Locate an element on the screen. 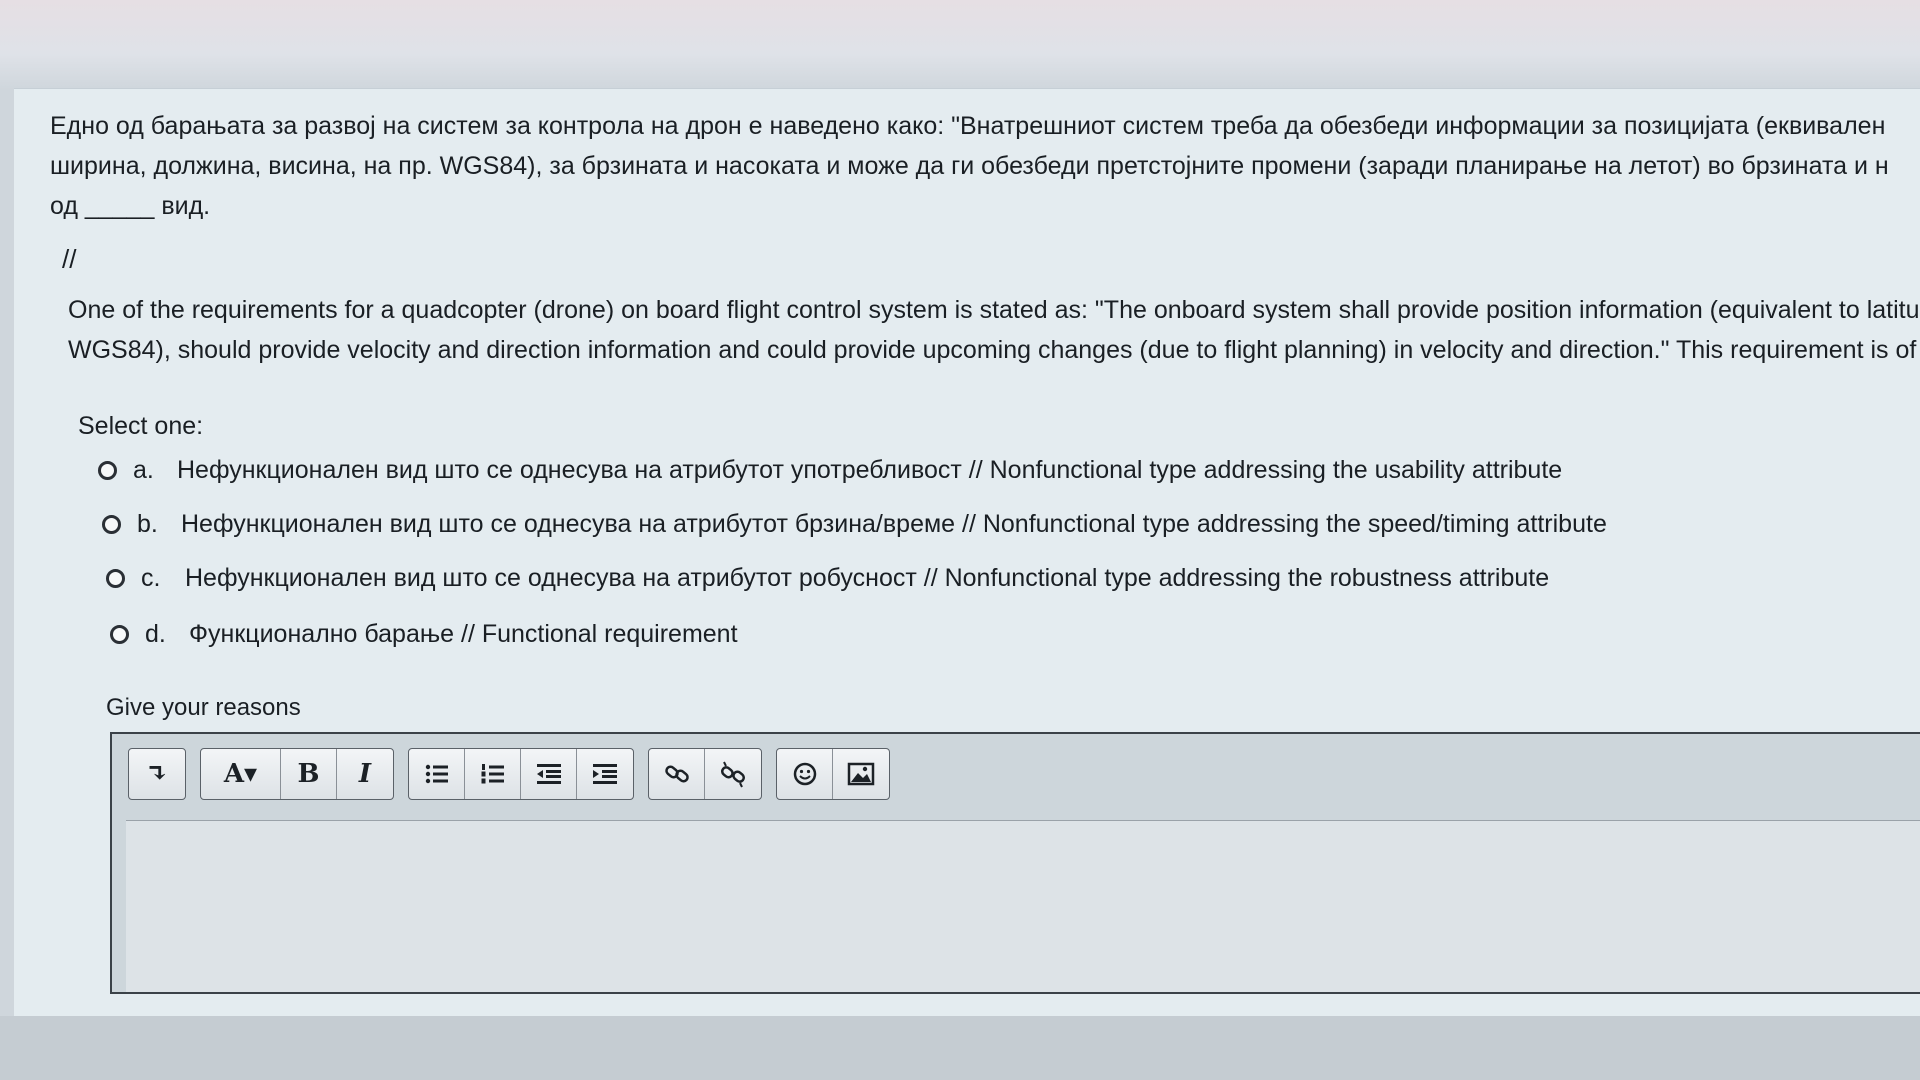  emoji-button is located at coordinates (805, 774).